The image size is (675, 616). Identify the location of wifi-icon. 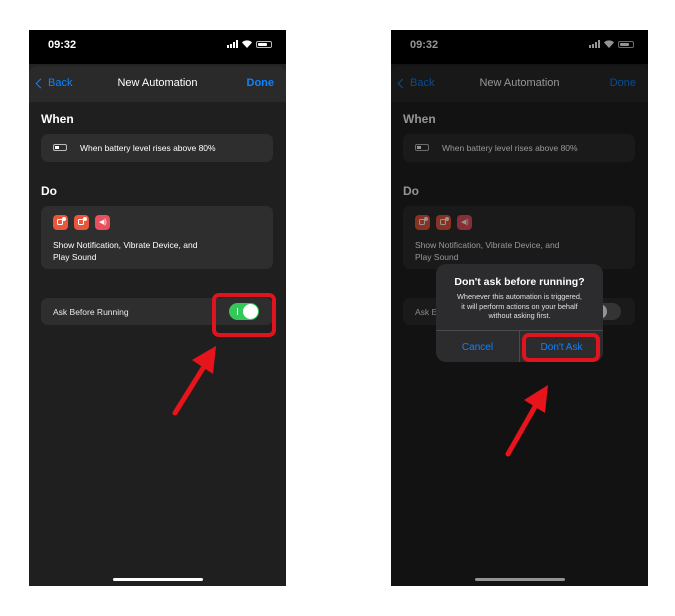
(247, 44).